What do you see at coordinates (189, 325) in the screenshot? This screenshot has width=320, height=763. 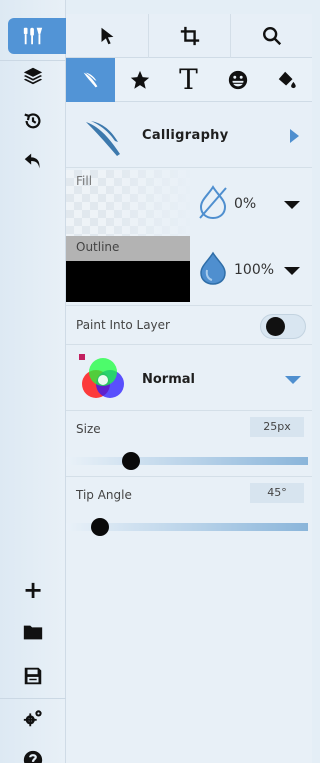 I see `paint-into-layer-row: Paint Into Layer` at bounding box center [189, 325].